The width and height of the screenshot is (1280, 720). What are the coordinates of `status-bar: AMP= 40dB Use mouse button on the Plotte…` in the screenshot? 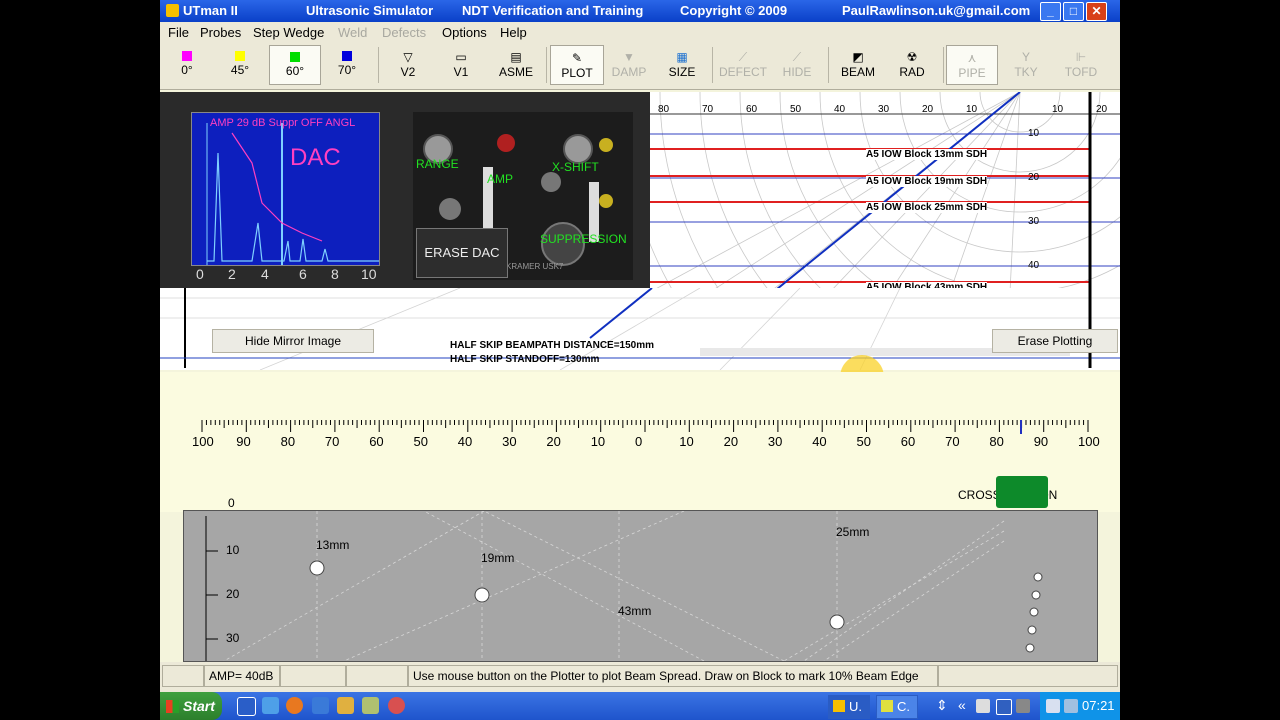 It's located at (640, 677).